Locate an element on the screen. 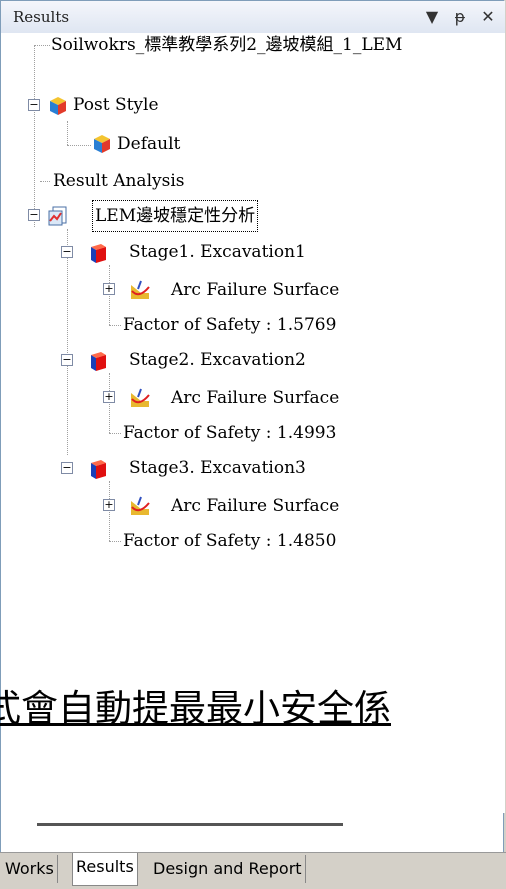 The image size is (506, 889). tree-item-stage: Stage3. Excavation3 is located at coordinates (217, 468).